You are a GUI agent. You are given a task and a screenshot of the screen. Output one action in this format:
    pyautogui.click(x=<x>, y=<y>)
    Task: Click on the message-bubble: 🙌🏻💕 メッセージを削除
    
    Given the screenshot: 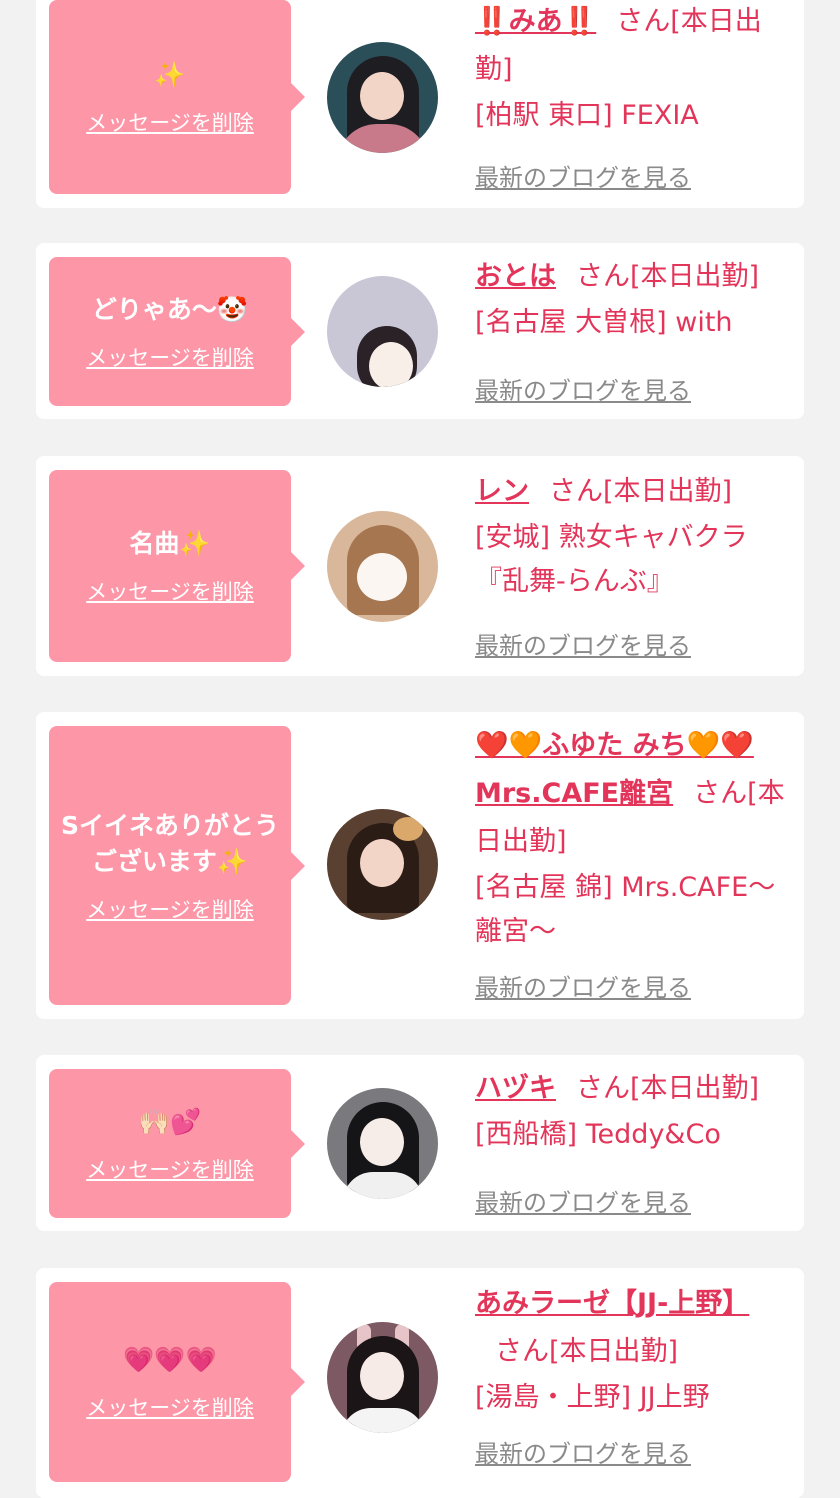 What is the action you would take?
    pyautogui.click(x=177, y=1143)
    